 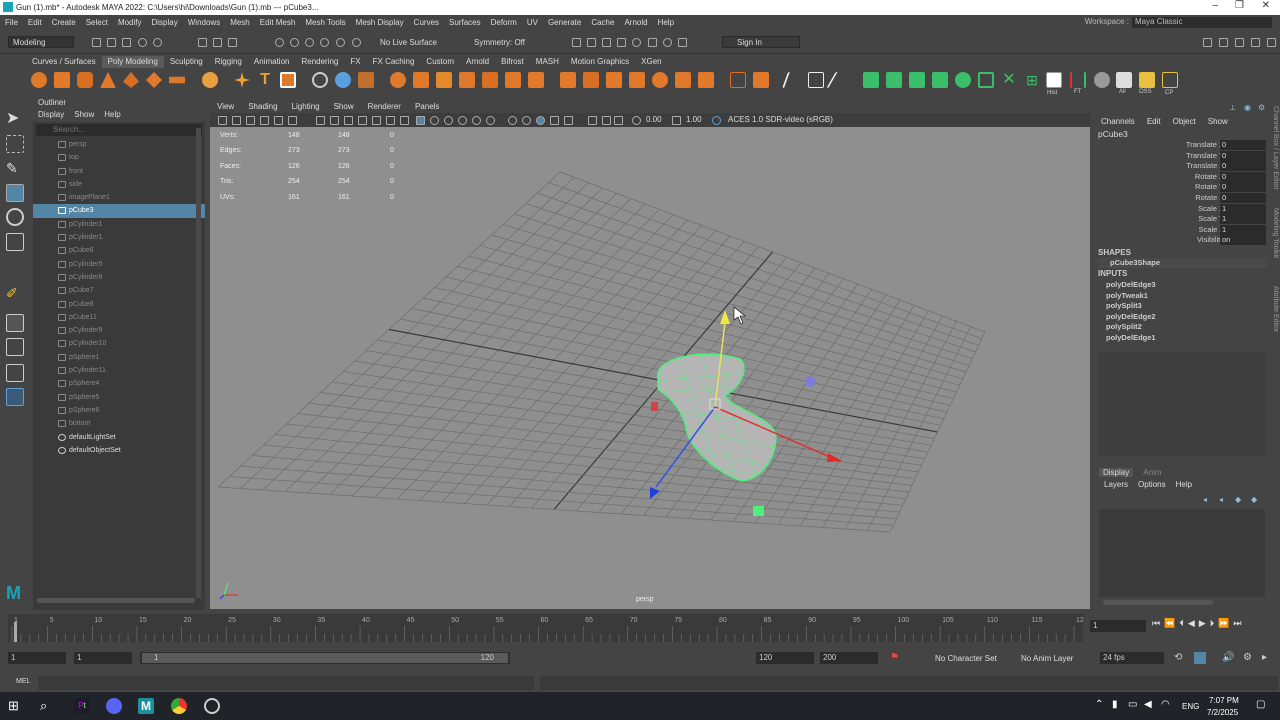 I want to click on step-forward-frame-icon: ⏵, so click(x=1212, y=623).